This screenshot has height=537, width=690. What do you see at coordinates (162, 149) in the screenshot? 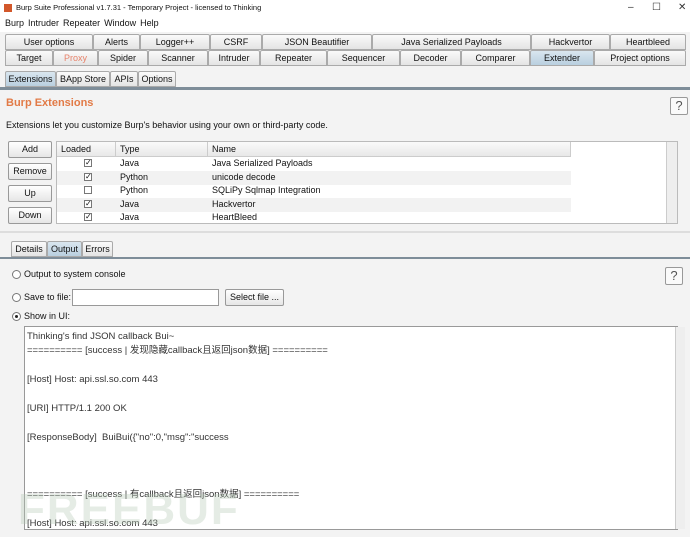
I see `column-header-type: Type` at bounding box center [162, 149].